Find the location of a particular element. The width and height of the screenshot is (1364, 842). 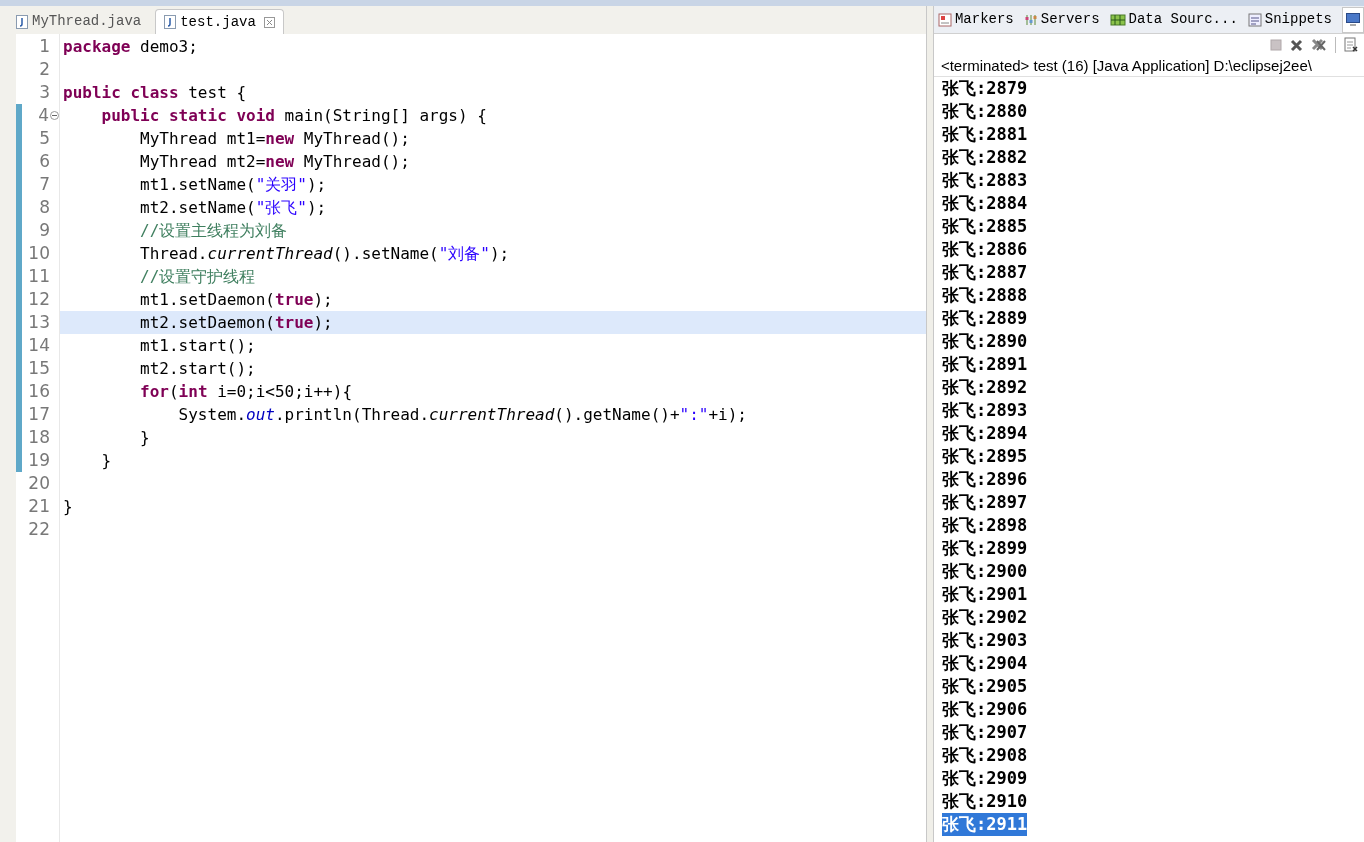

console-output-line: 张飞:2908 is located at coordinates (984, 755).